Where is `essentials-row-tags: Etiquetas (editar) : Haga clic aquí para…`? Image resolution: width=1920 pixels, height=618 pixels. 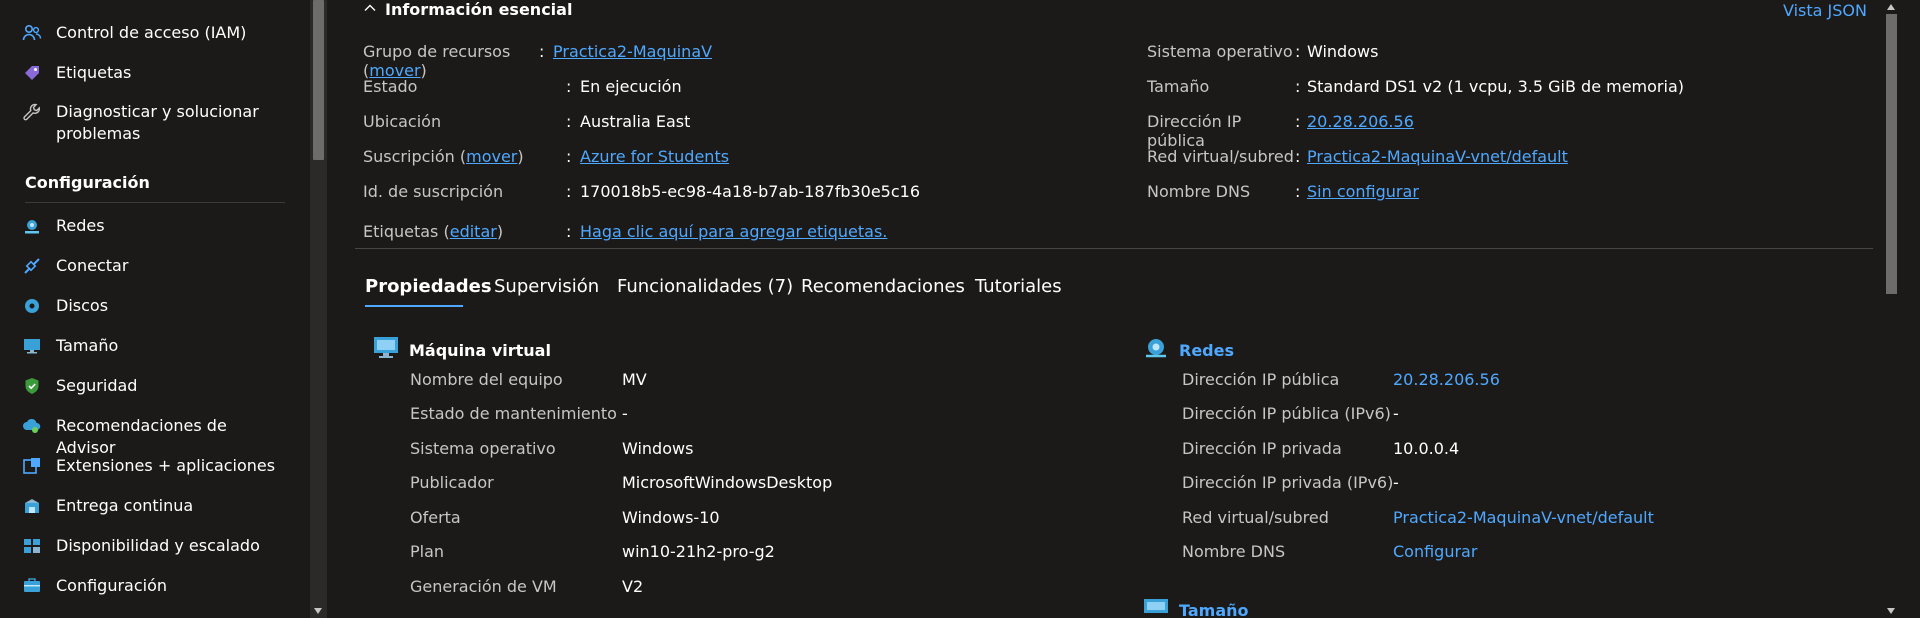 essentials-row-tags: Etiquetas (editar) : Haga clic aquí para… is located at coordinates (625, 231).